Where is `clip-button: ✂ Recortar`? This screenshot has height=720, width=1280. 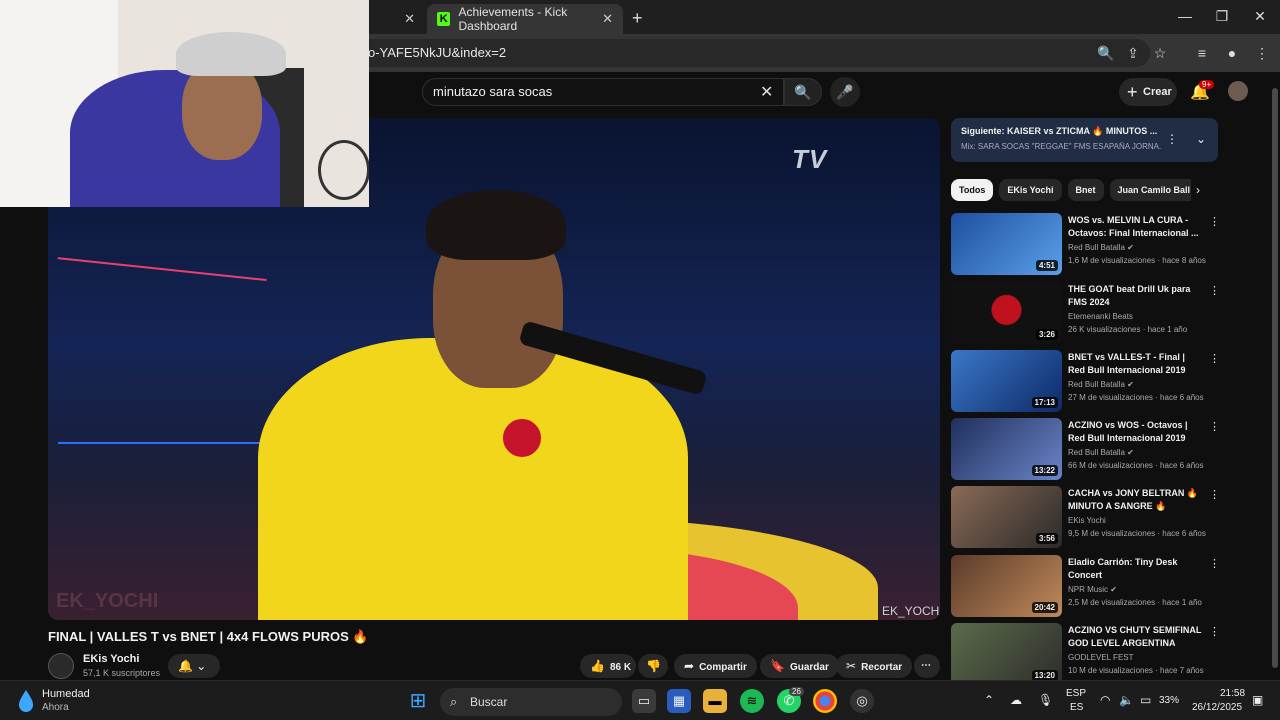
clip-button: ✂ Recortar is located at coordinates (874, 666).